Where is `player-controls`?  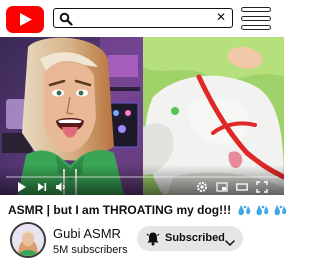
player-controls is located at coordinates (142, 180).